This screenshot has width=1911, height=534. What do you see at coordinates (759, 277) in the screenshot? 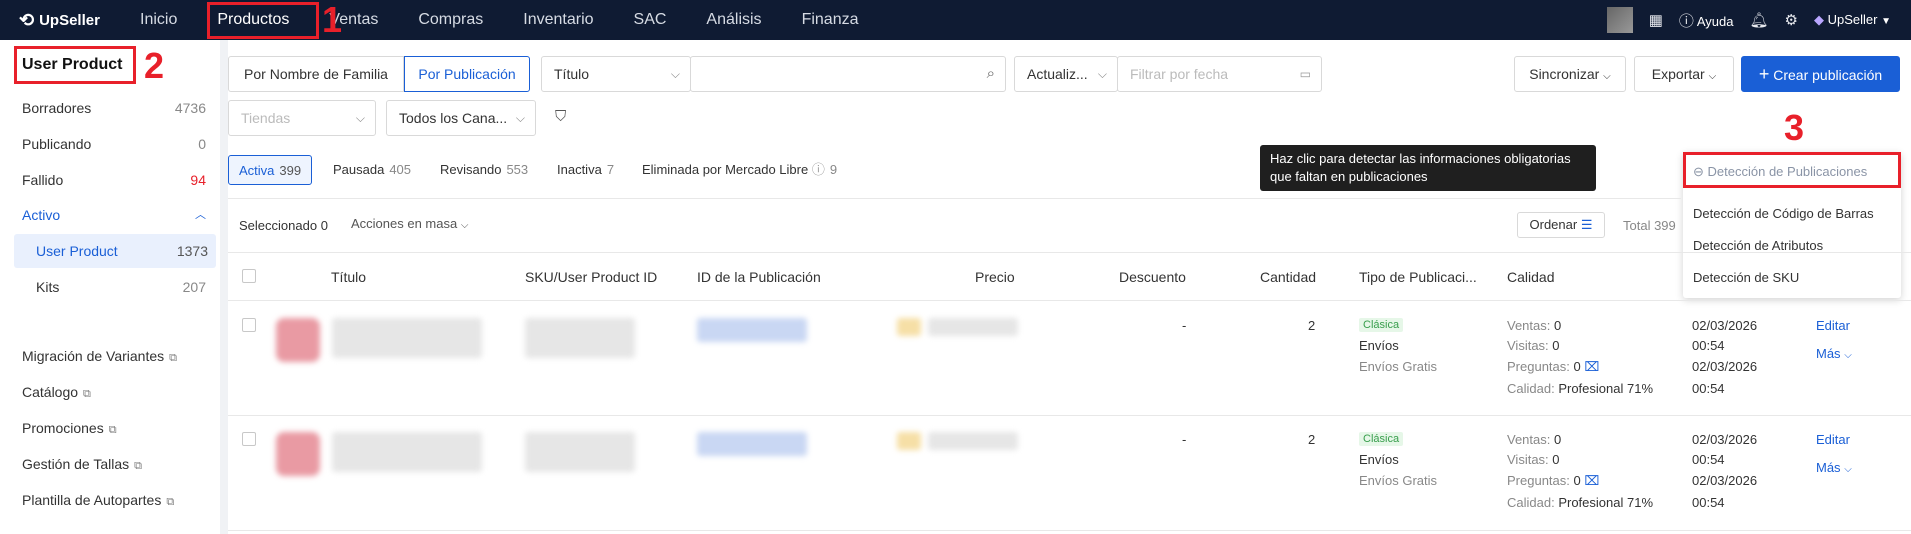
I see `column-header-publication-id: ID de la Publicación` at bounding box center [759, 277].